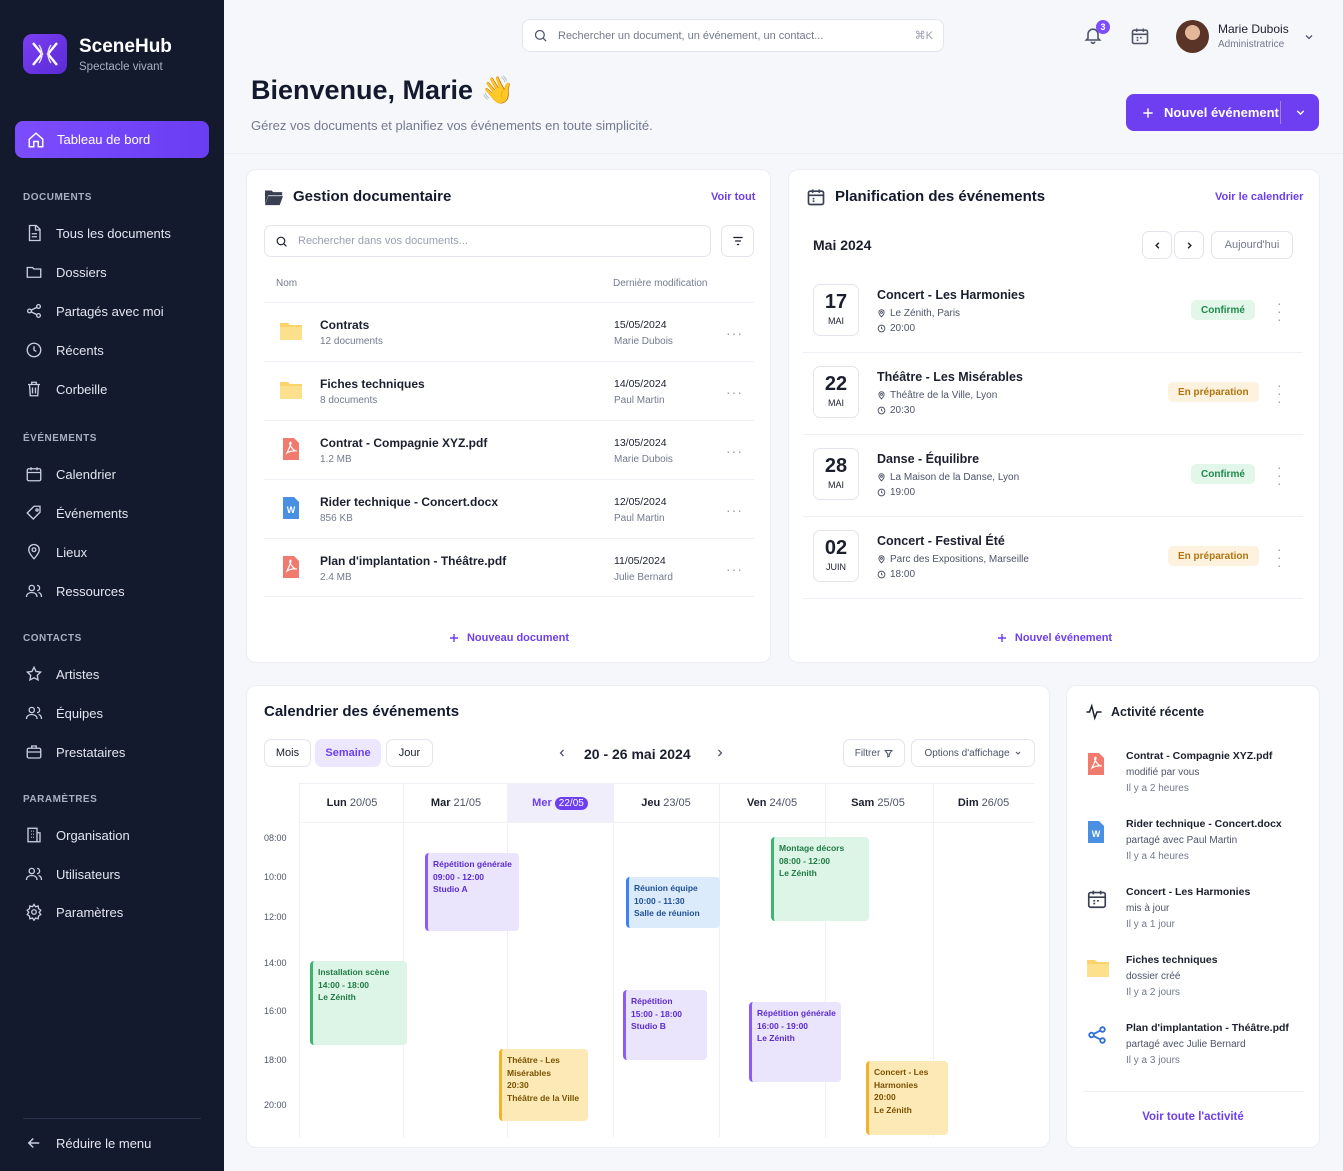 The height and width of the screenshot is (1171, 1343). I want to click on star-icon, so click(34, 673).